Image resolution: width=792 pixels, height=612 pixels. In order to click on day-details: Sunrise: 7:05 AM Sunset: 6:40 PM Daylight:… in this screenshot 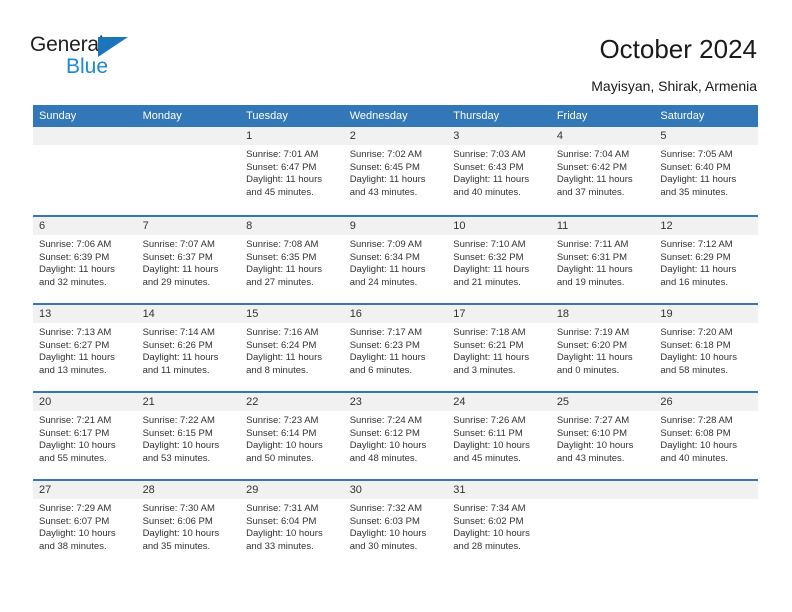, I will do `click(706, 172)`.